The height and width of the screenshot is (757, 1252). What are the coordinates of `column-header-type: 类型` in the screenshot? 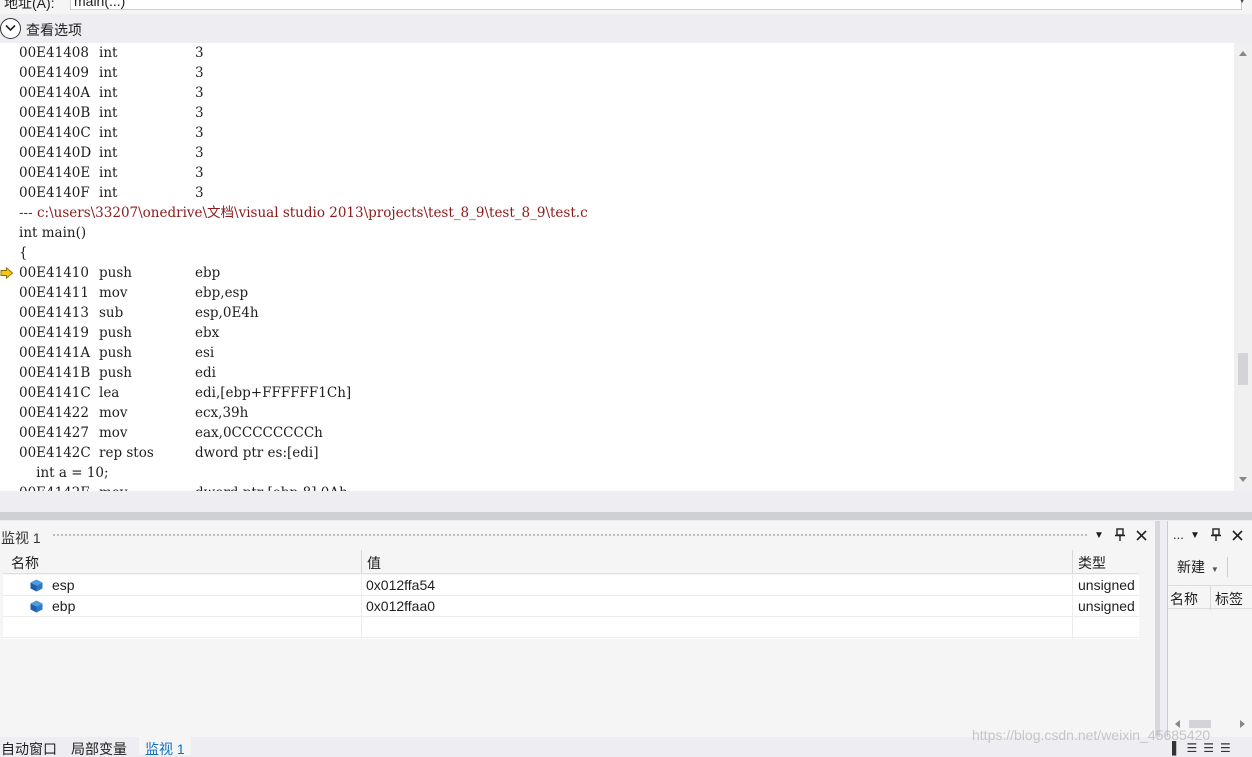 It's located at (1092, 563).